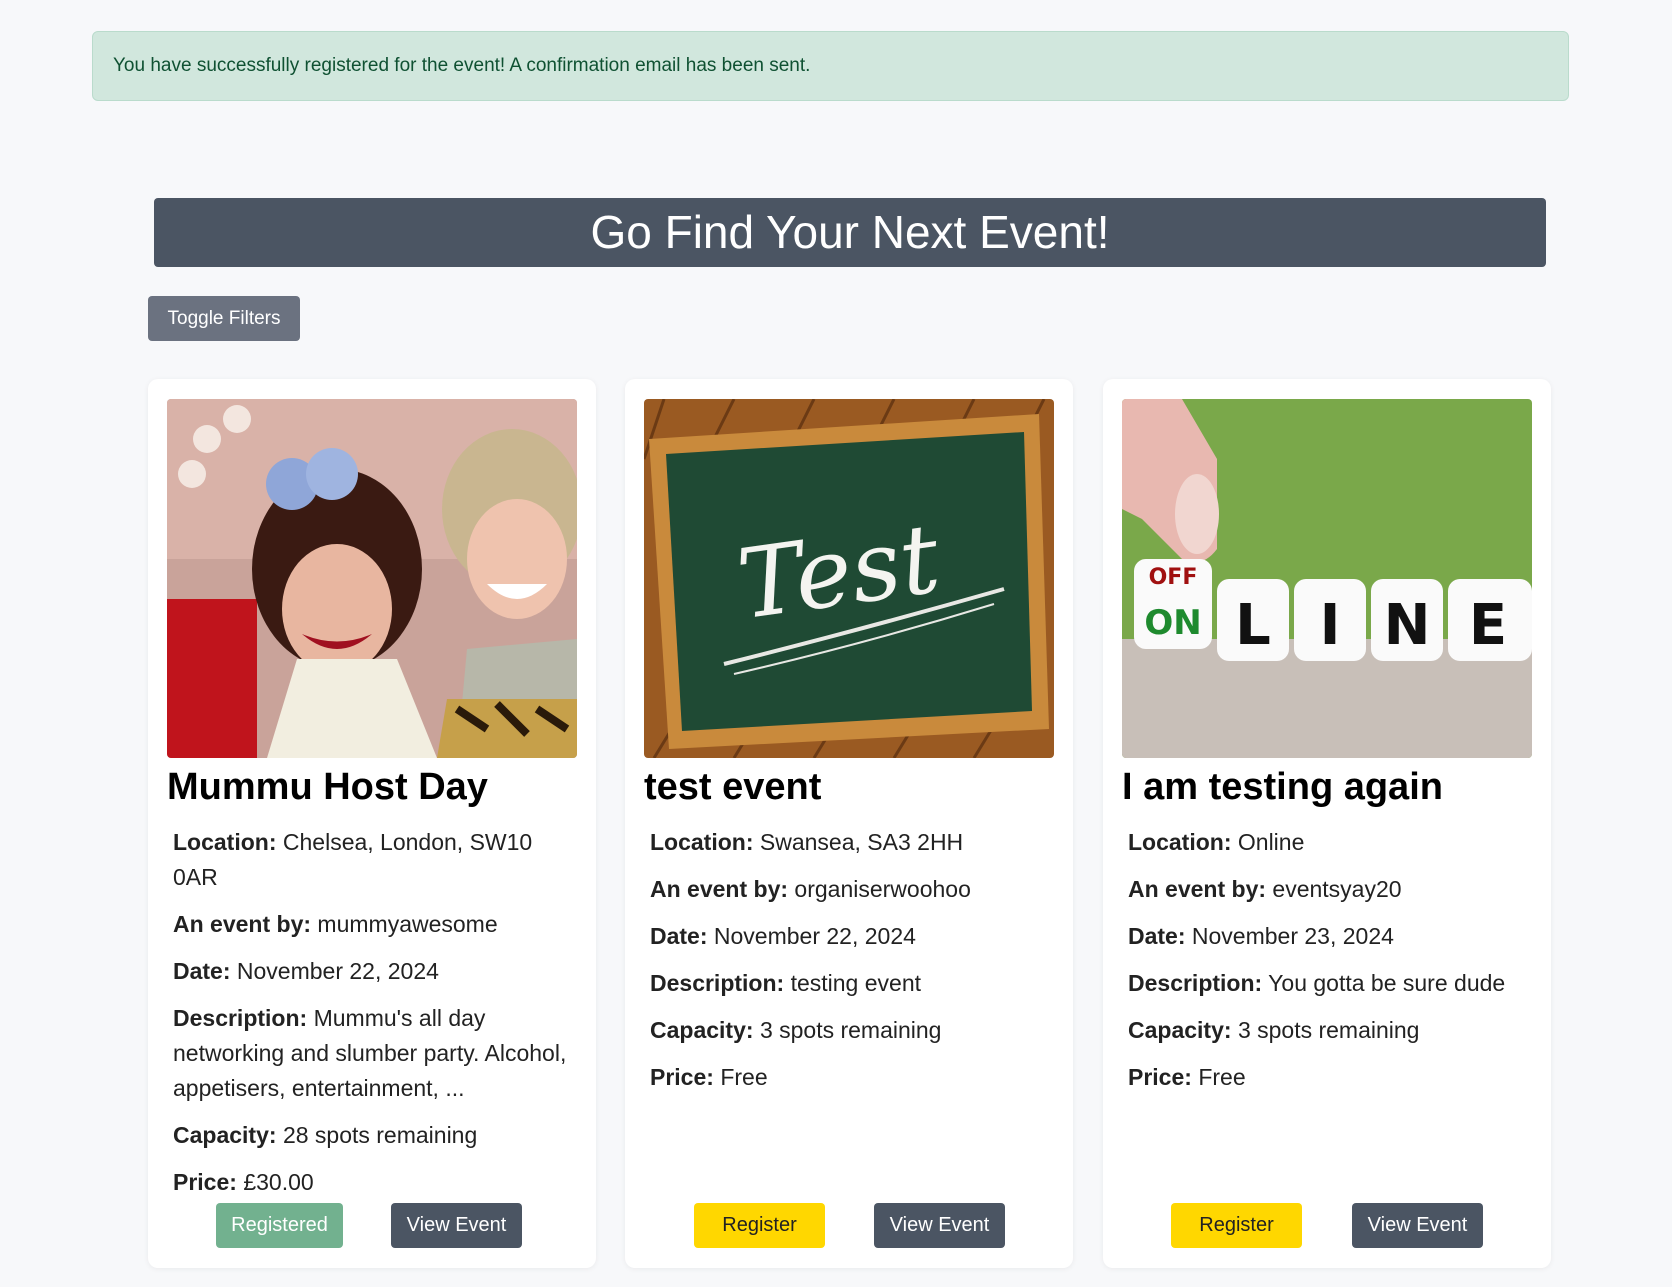  Describe the element at coordinates (807, 842) in the screenshot. I see `event-location: Location: Swansea, SA3 2HH` at that location.